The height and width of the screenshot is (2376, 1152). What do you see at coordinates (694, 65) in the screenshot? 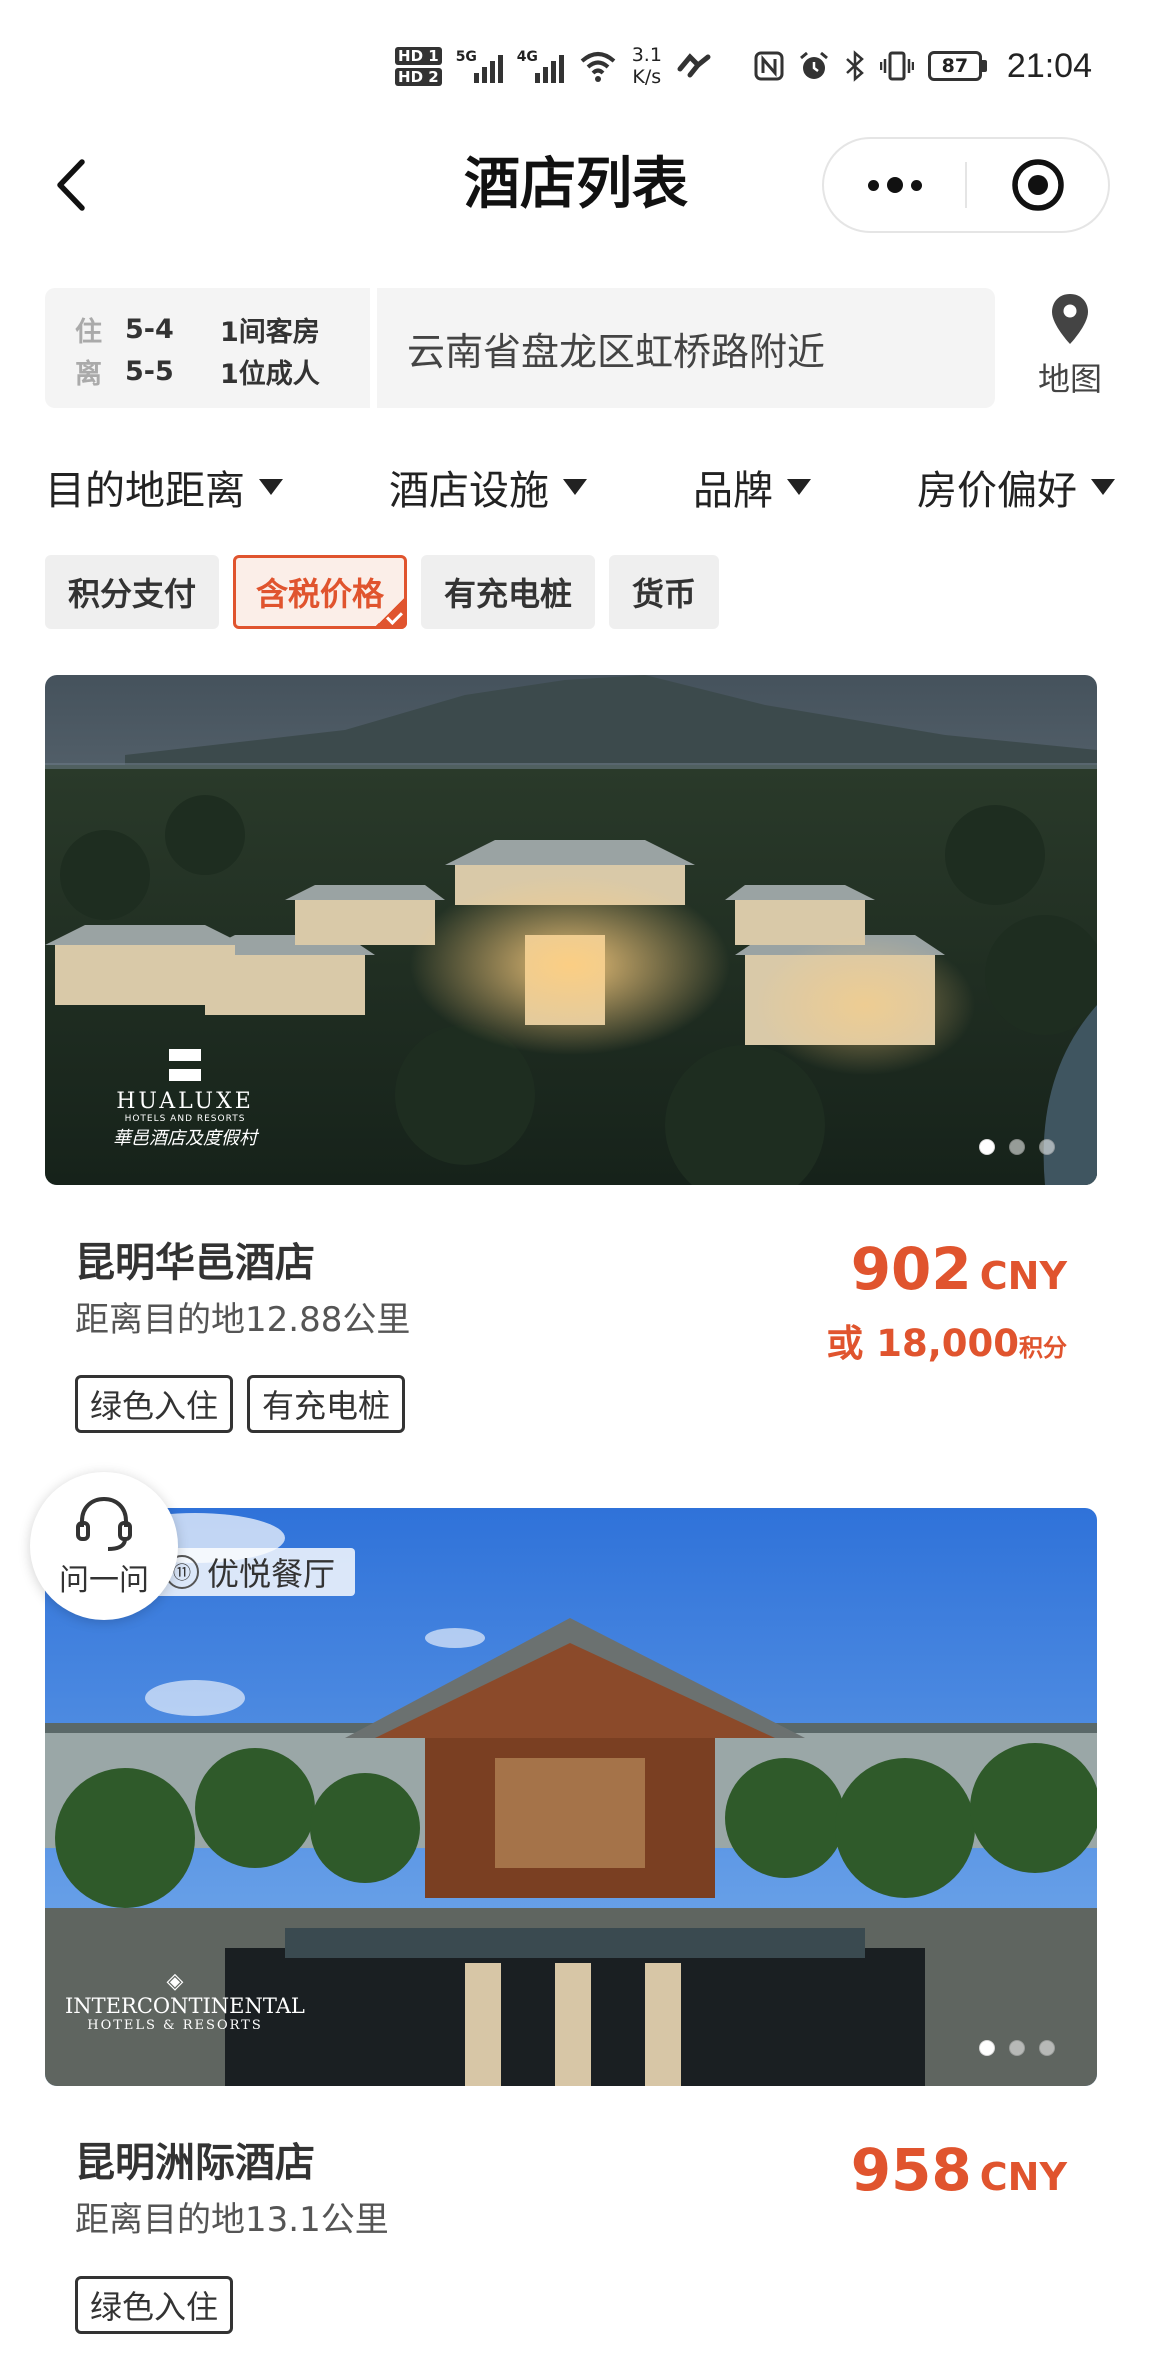
I see `link-icon` at bounding box center [694, 65].